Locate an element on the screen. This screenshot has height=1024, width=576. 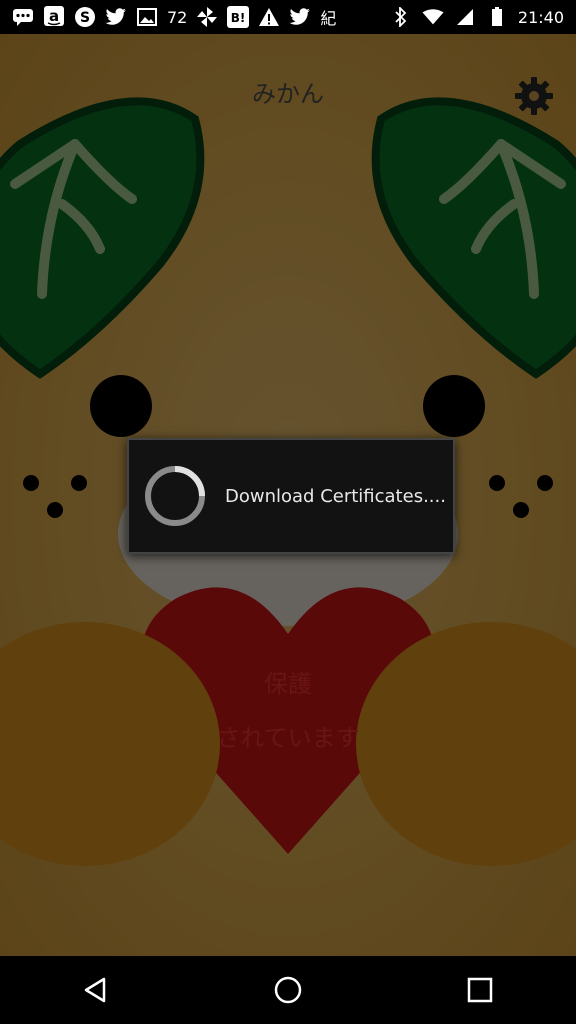
signal-icon is located at coordinates (465, 17).